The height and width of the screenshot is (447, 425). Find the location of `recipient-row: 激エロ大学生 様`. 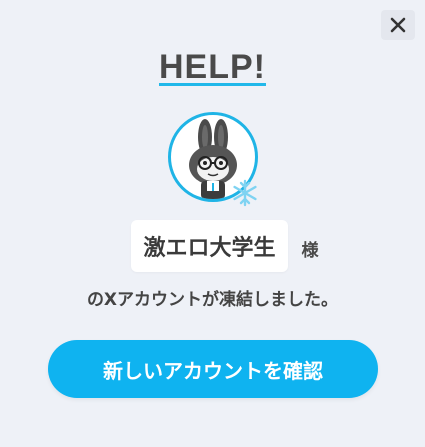

recipient-row: 激エロ大学生 様 is located at coordinates (212, 246).